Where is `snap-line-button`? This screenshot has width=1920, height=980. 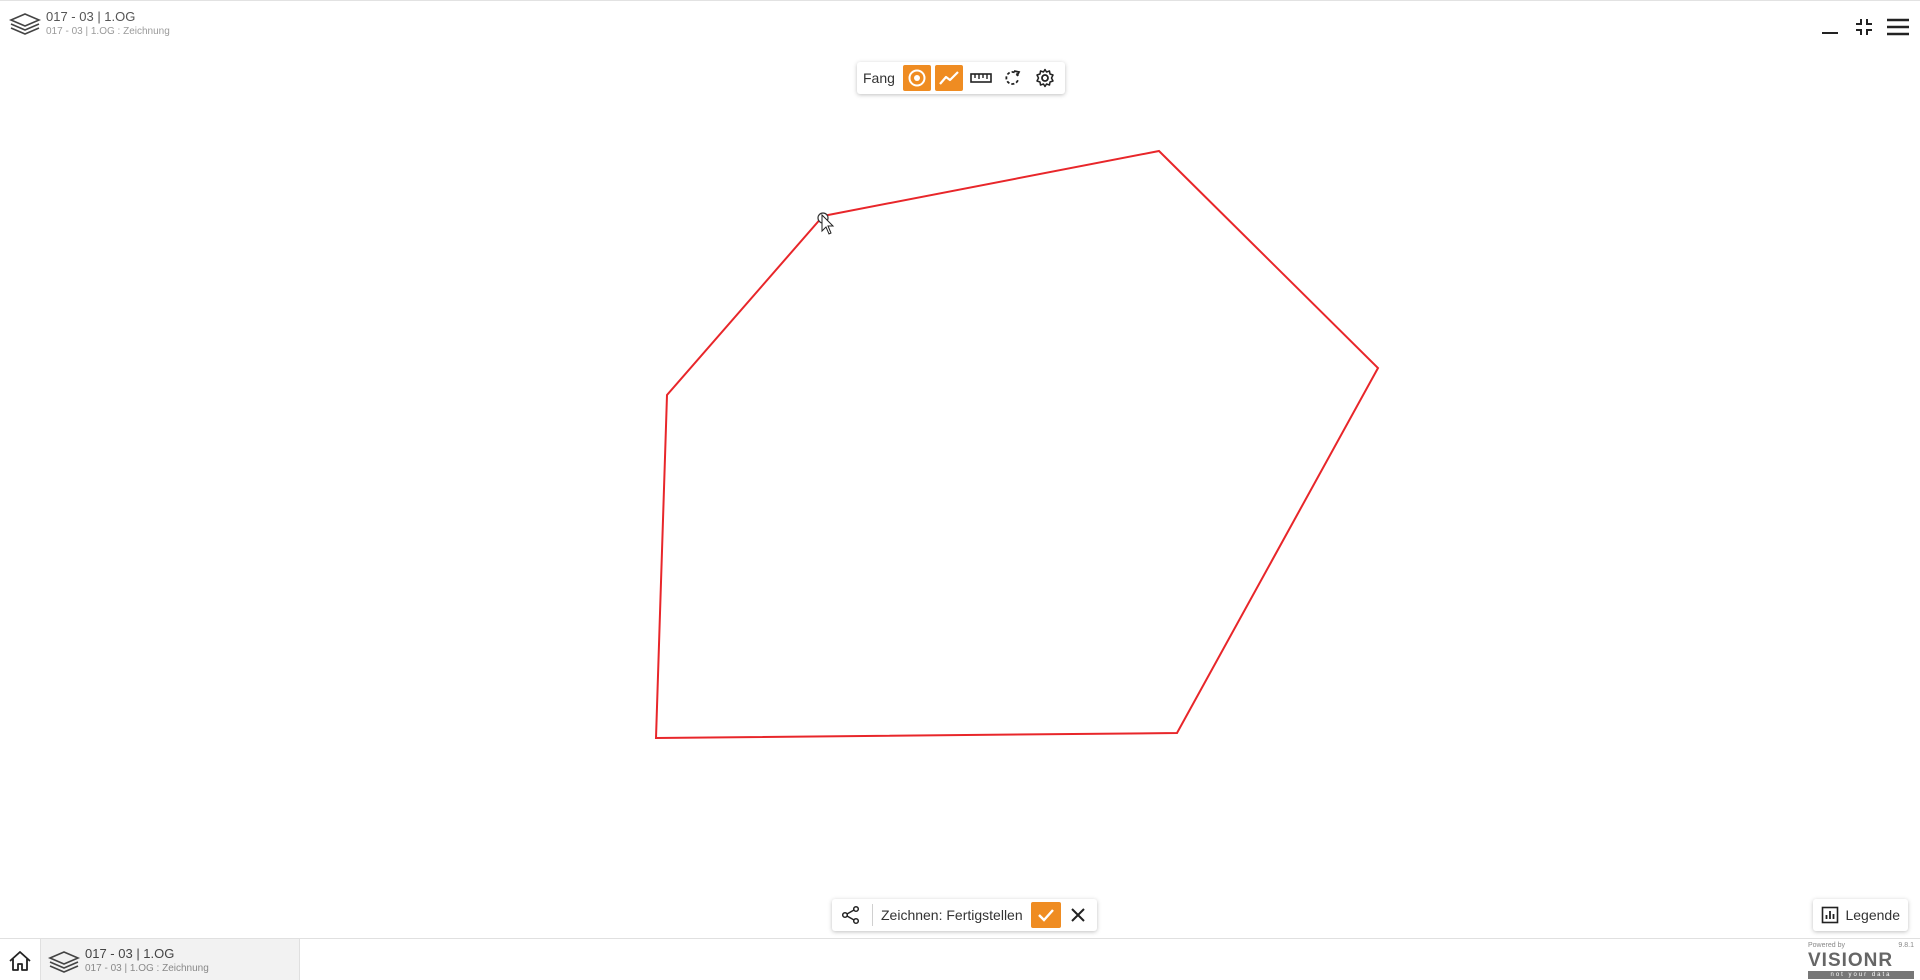
snap-line-button is located at coordinates (948, 78).